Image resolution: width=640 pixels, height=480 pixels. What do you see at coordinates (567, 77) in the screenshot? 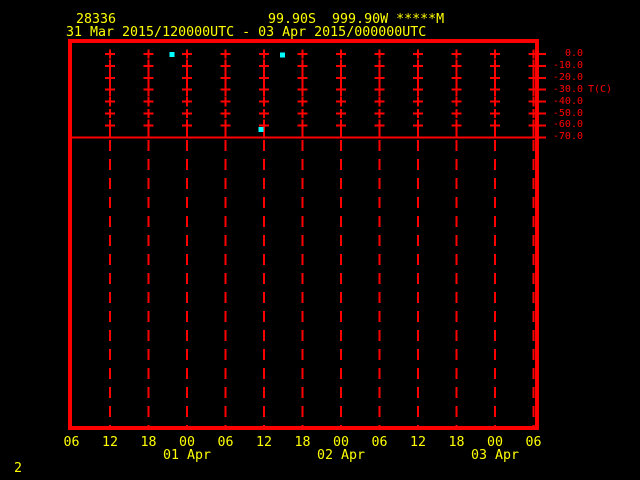
I see `y-axis-tick-label: -20.0` at bounding box center [567, 77].